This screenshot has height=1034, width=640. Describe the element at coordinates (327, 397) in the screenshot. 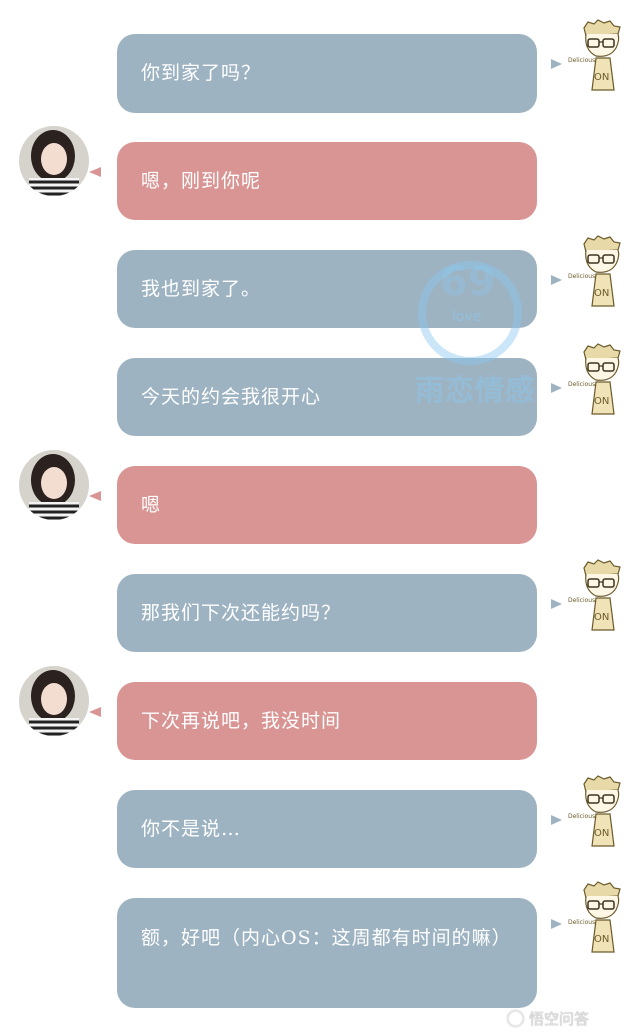

I see `message-bubble-sent: 今天的约会我很开心` at that location.